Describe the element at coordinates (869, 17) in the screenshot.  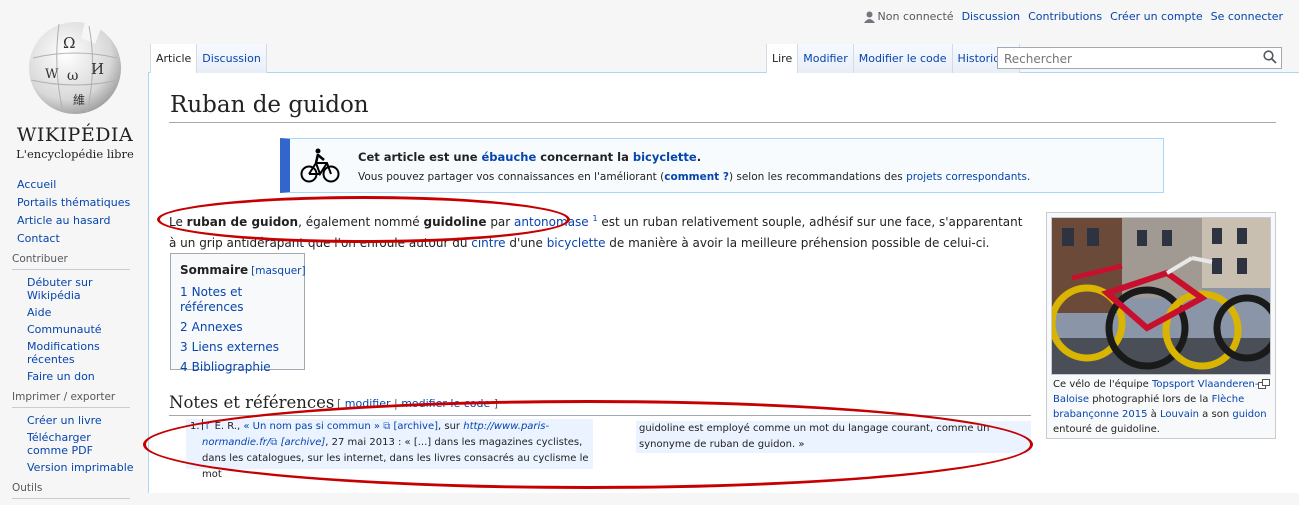
I see `user-icon` at that location.